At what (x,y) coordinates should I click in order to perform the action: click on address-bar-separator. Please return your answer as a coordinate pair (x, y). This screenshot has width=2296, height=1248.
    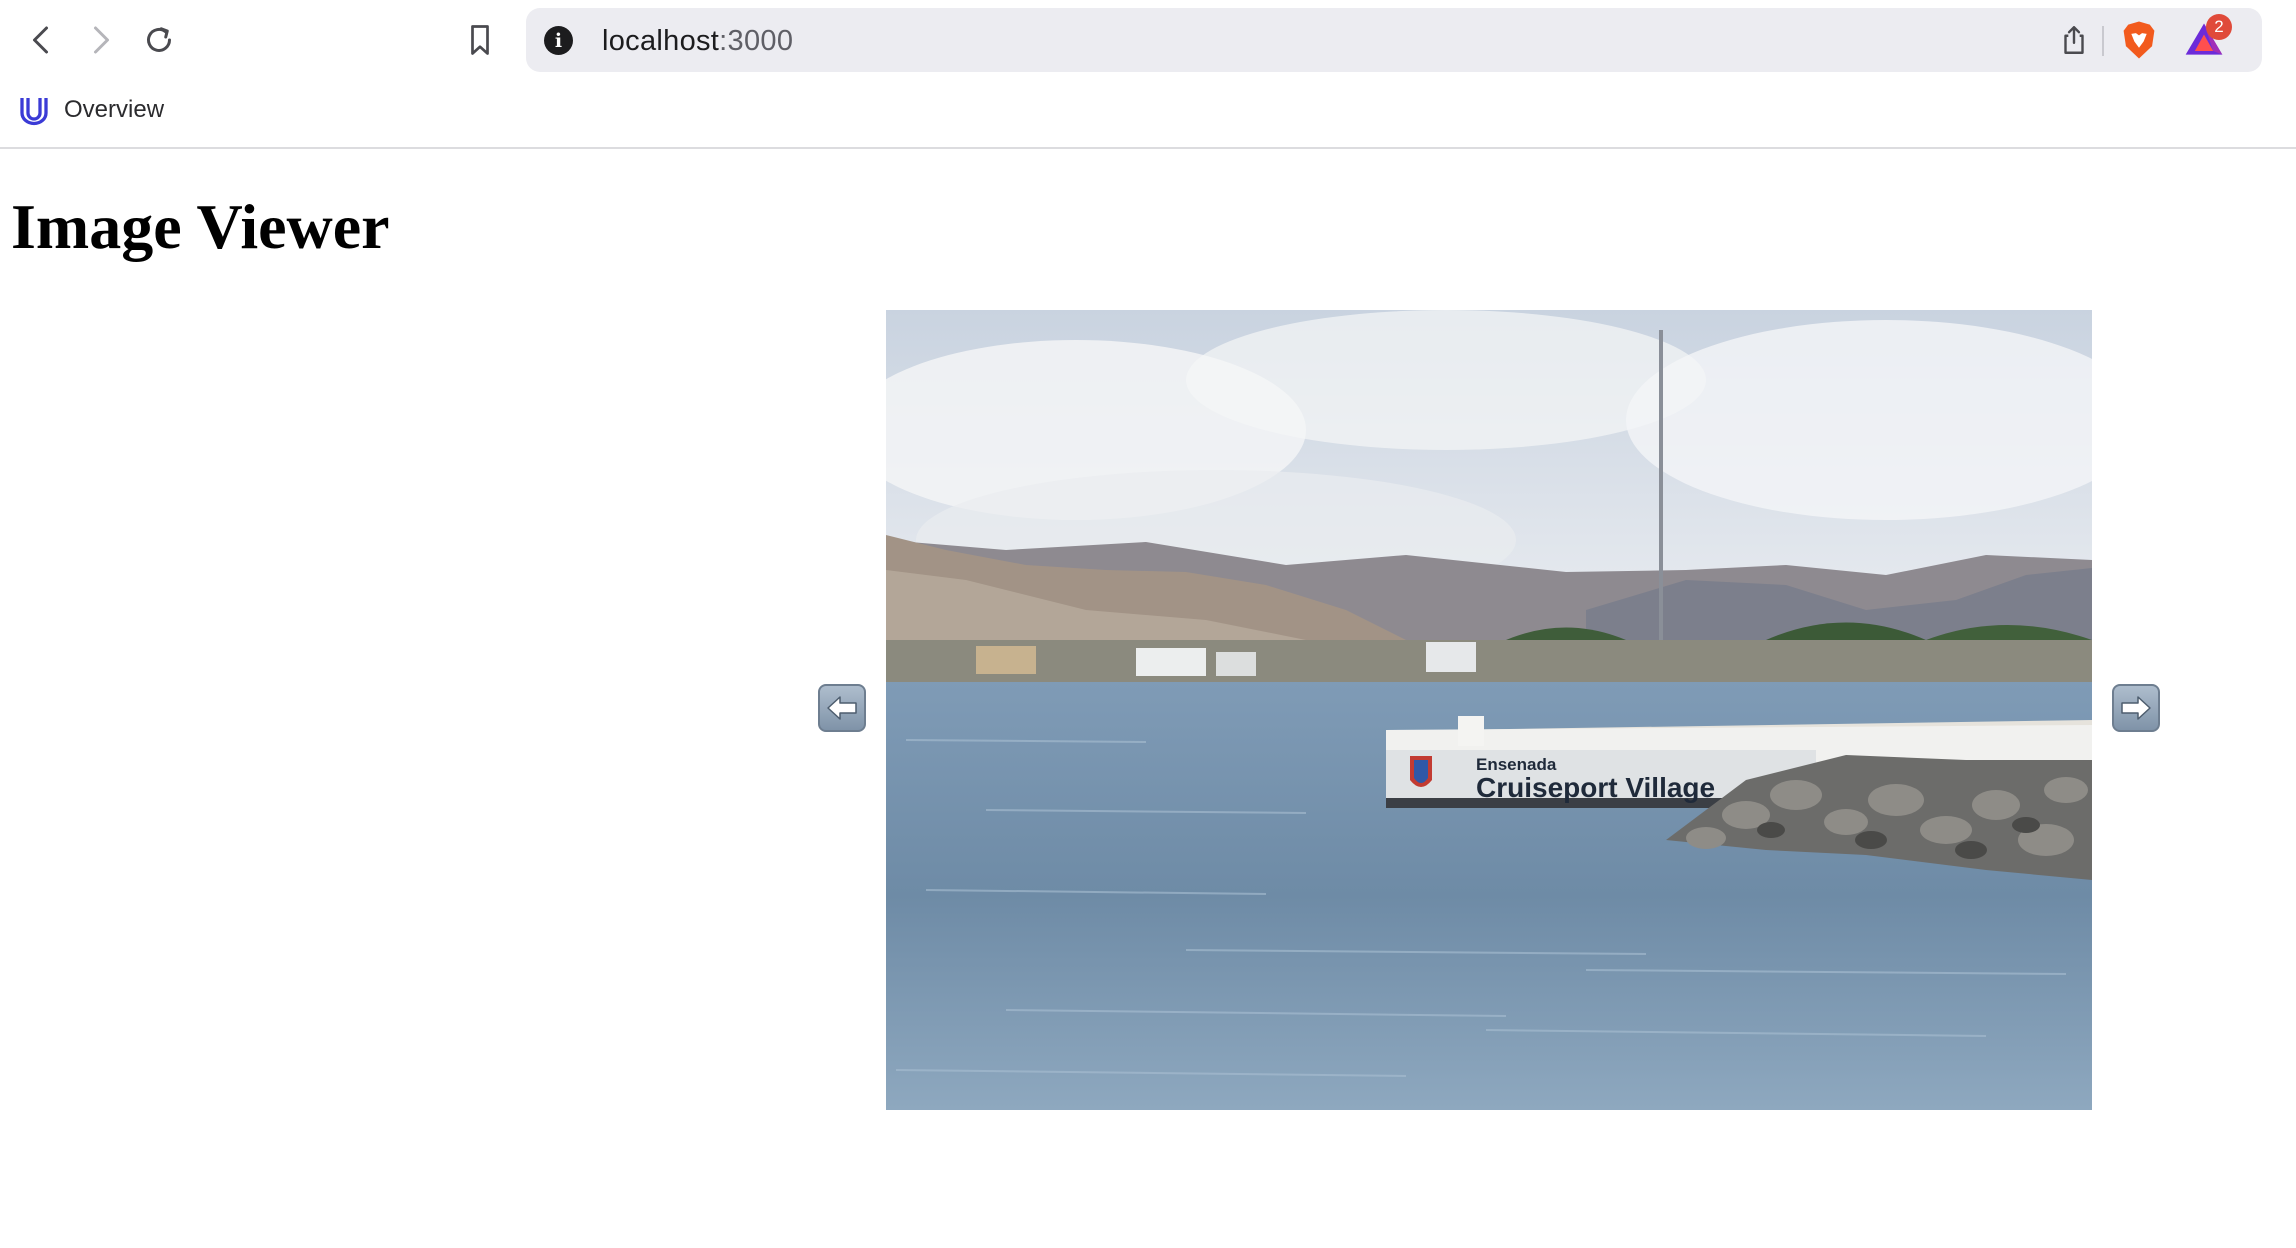
    Looking at the image, I should click on (2103, 41).